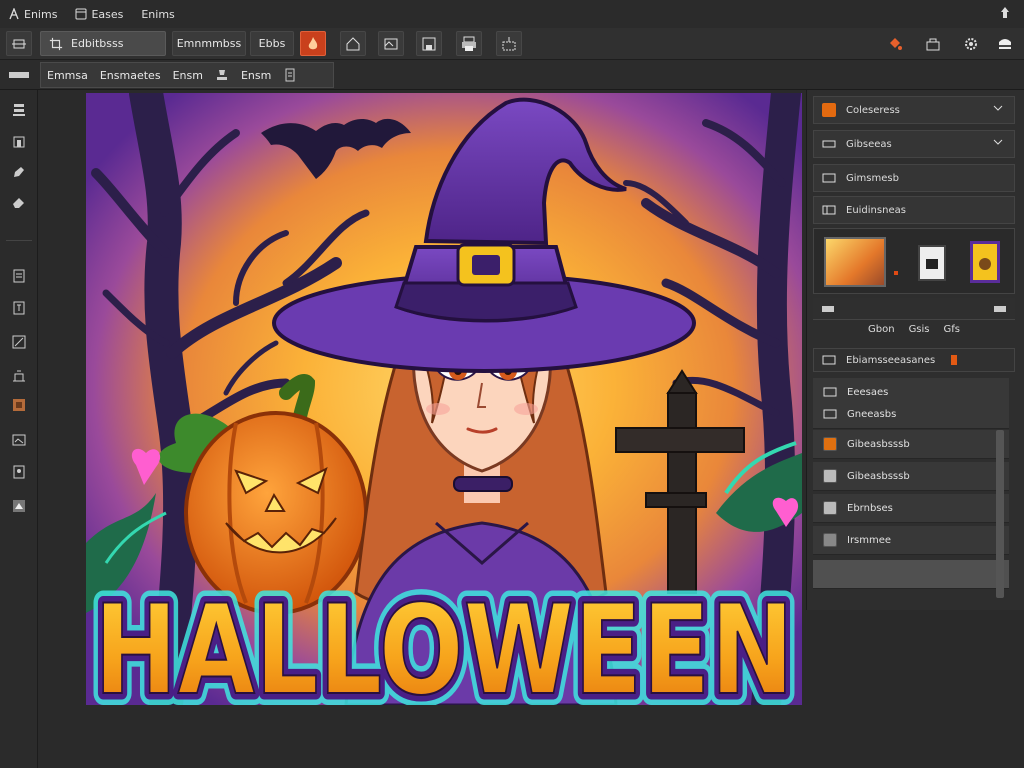 This screenshot has width=1024, height=768. What do you see at coordinates (868, 392) in the screenshot?
I see `layer-label: Eeesaes` at bounding box center [868, 392].